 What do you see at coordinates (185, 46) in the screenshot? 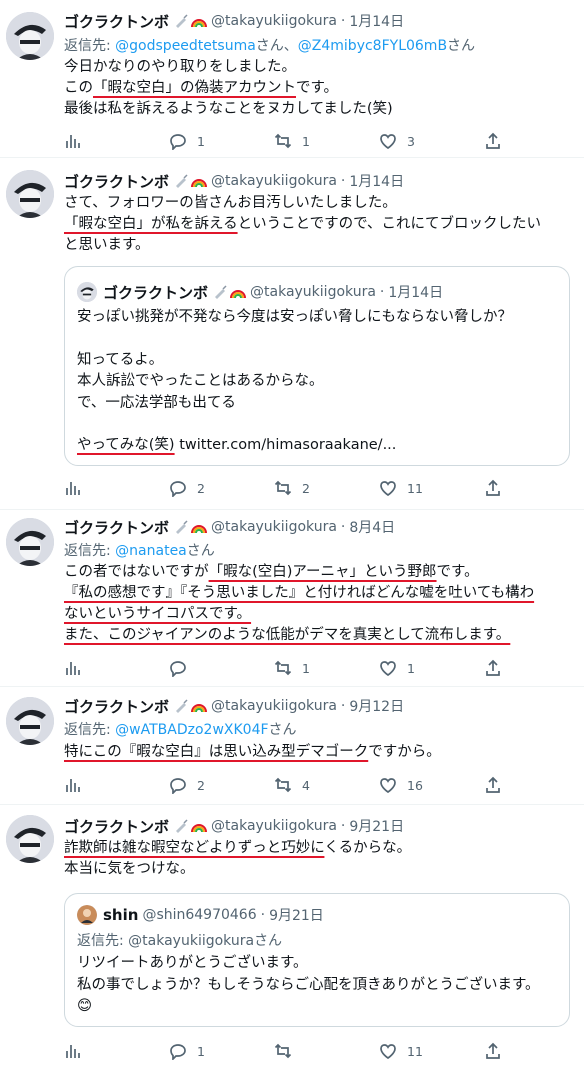
I see `mention-link: @godspeedtetsuma` at bounding box center [185, 46].